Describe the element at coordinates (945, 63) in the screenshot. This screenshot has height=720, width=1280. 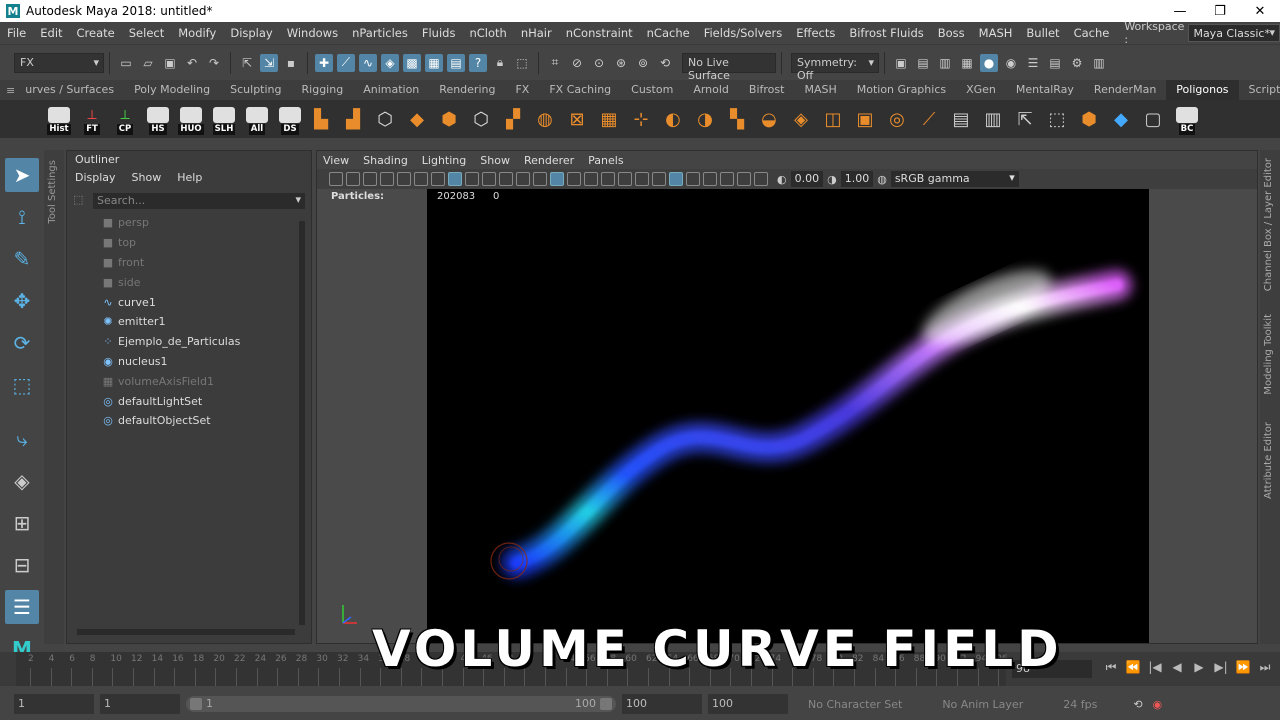
I see `ipr-render-icon: ▥` at that location.